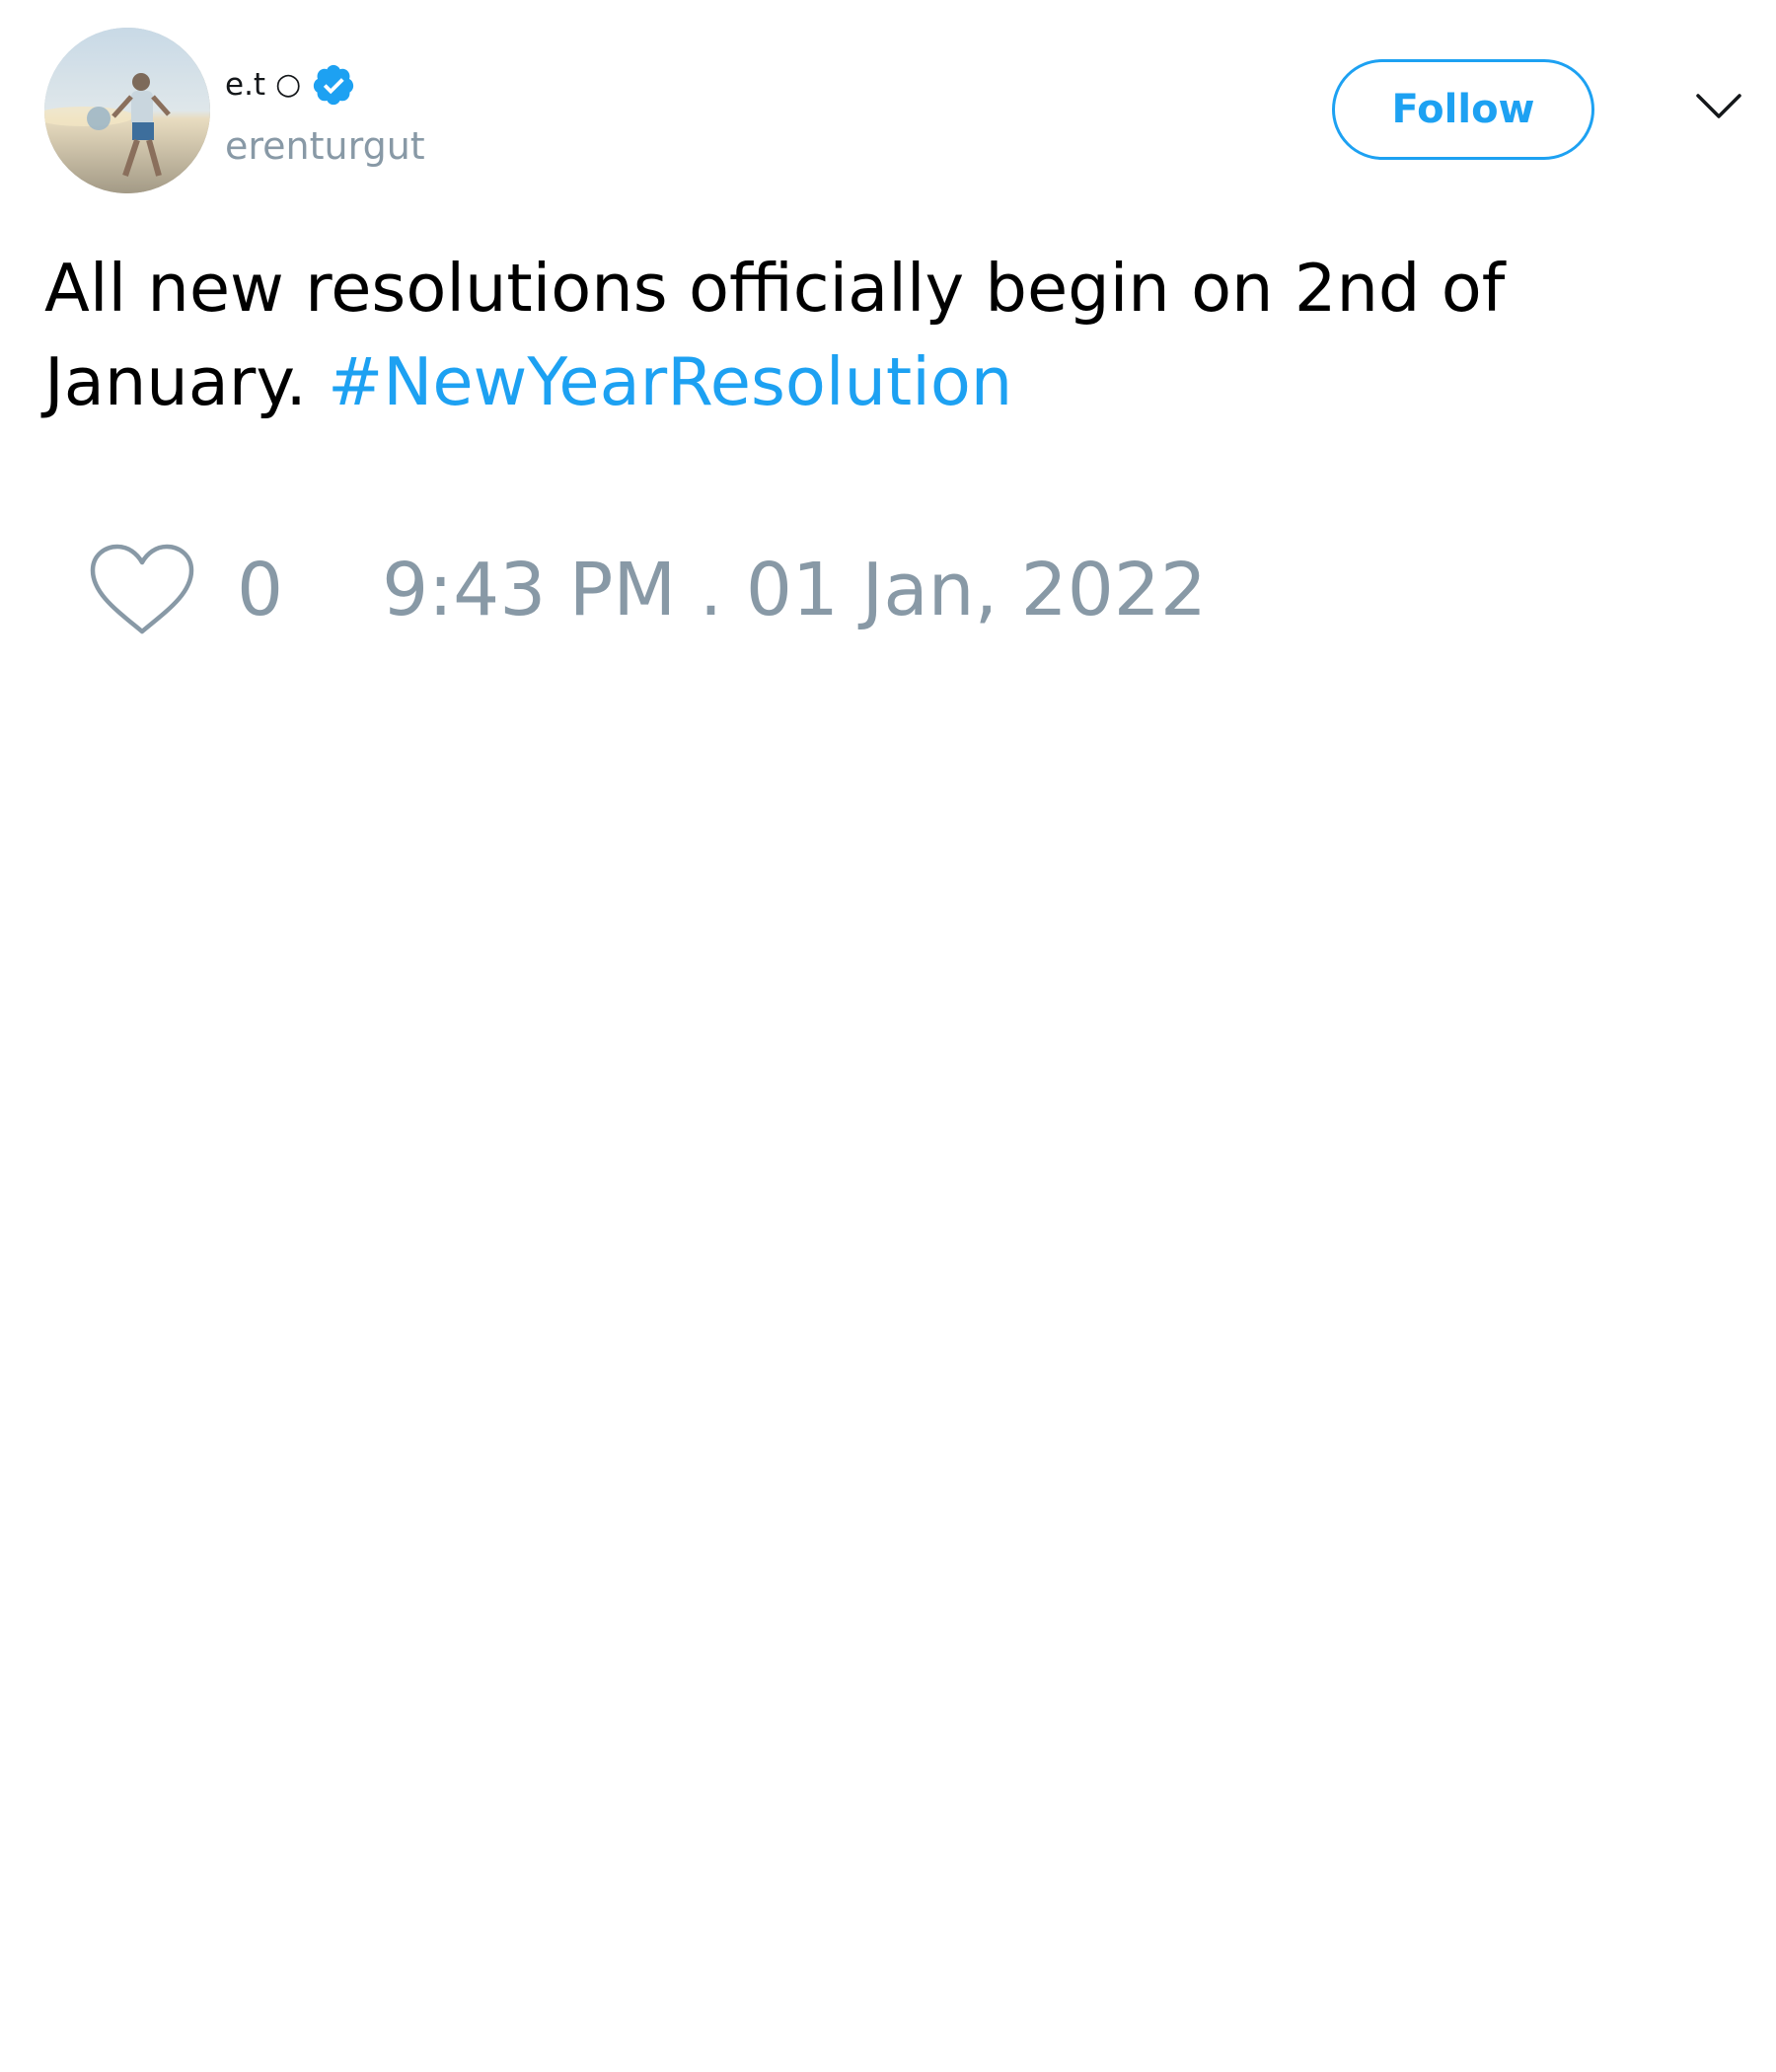 This screenshot has height=2072, width=1776. I want to click on name-symbol: ○, so click(288, 85).